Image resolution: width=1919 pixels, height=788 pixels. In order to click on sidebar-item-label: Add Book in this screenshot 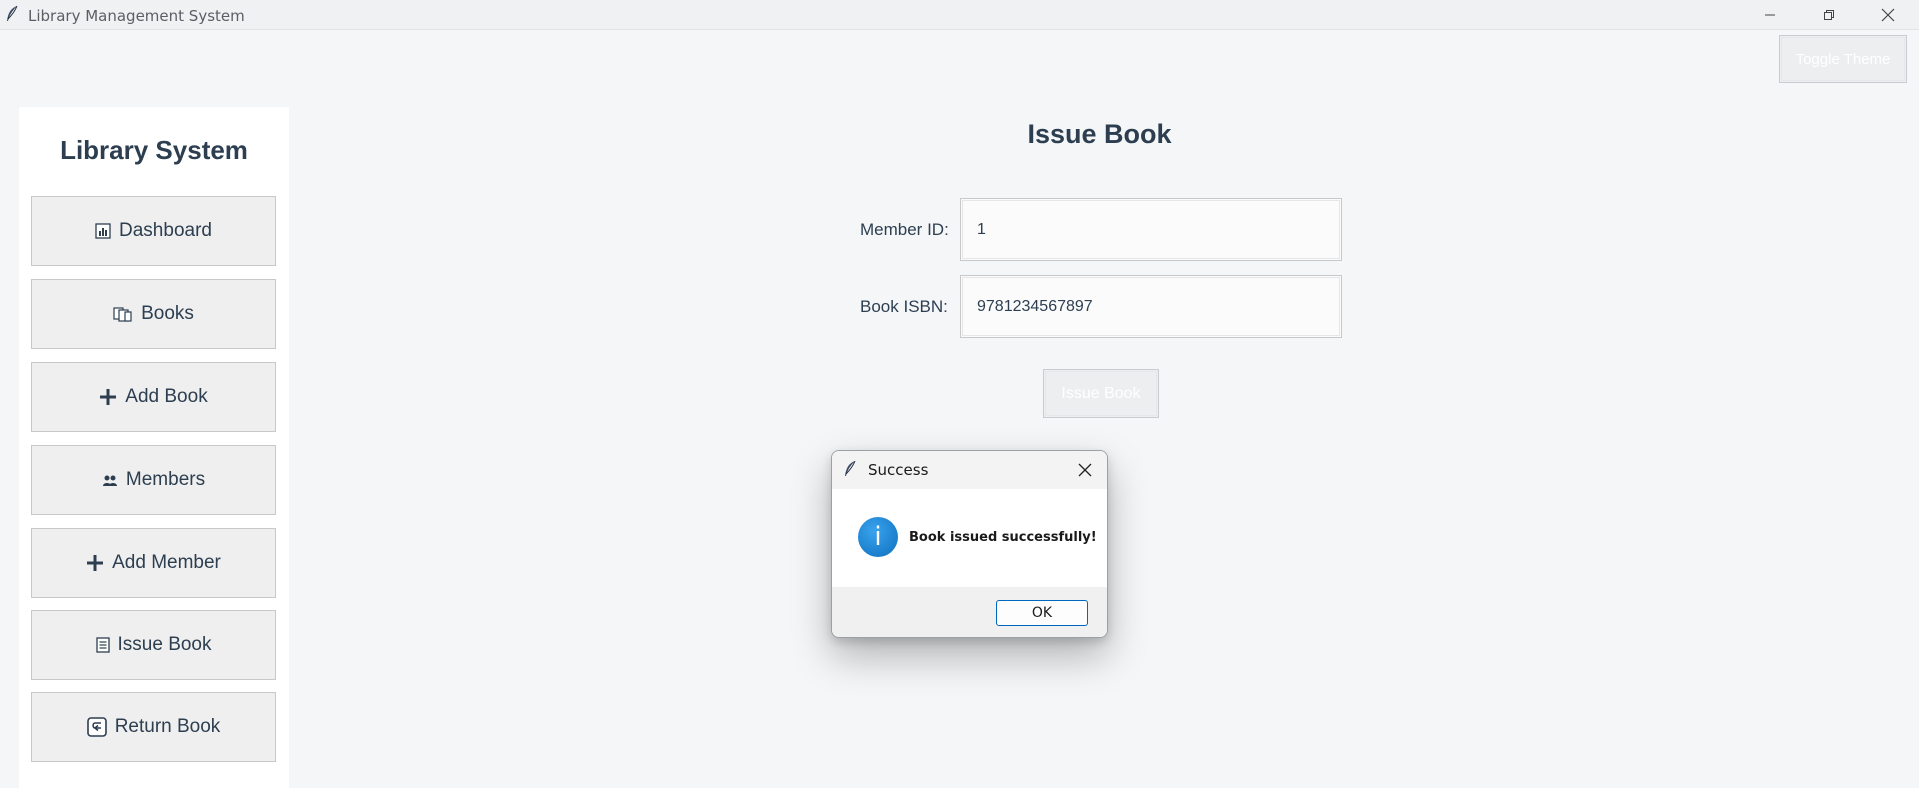, I will do `click(166, 396)`.